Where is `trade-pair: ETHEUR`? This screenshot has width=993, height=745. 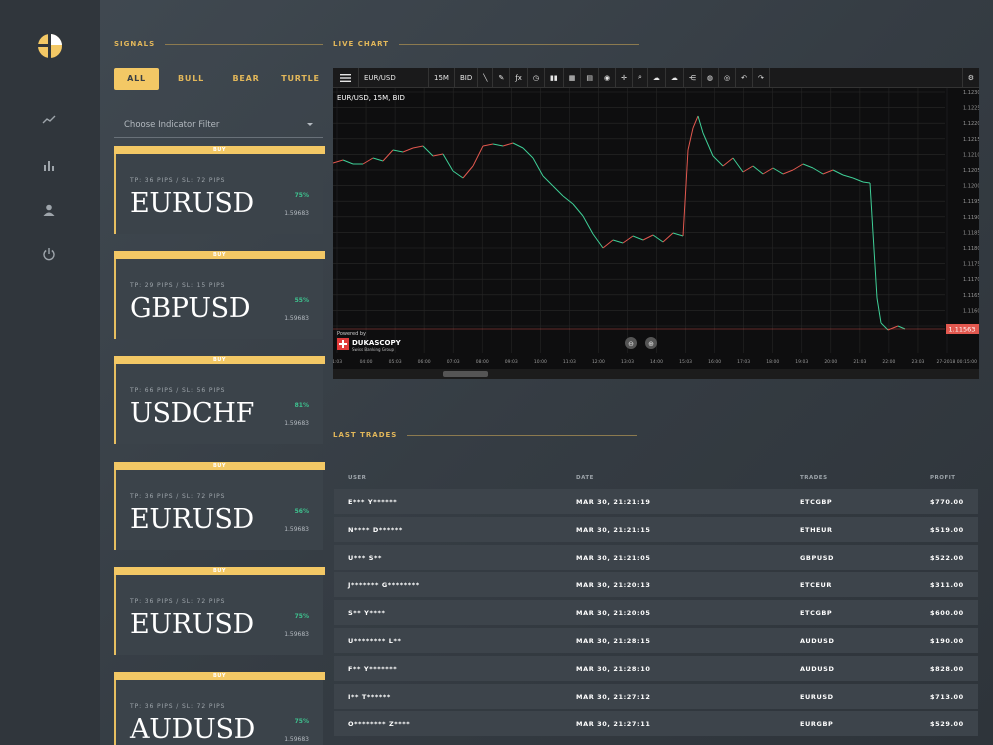
trade-pair: ETHEUR is located at coordinates (816, 529).